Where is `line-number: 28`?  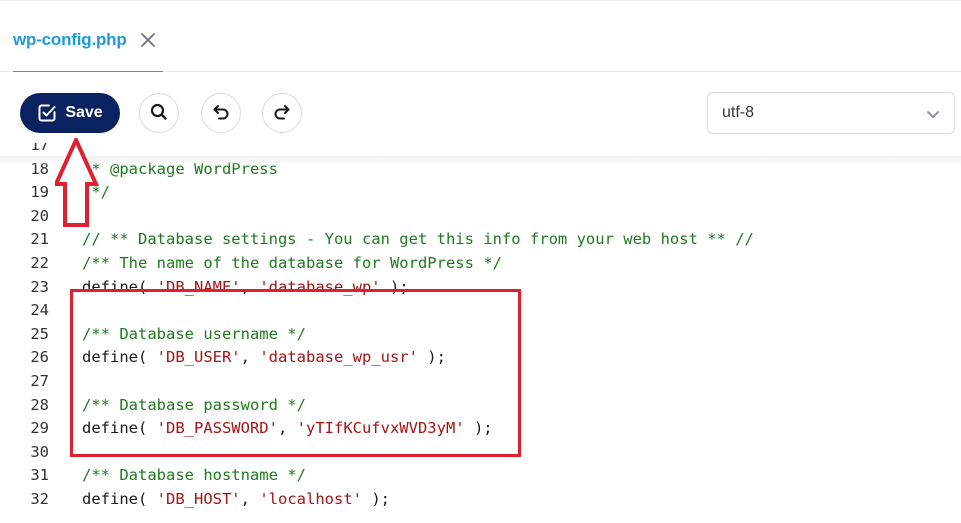
line-number: 28 is located at coordinates (39, 404).